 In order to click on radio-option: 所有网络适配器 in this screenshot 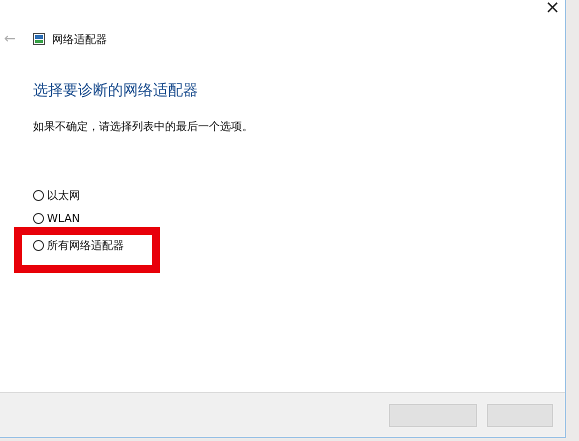, I will do `click(78, 245)`.